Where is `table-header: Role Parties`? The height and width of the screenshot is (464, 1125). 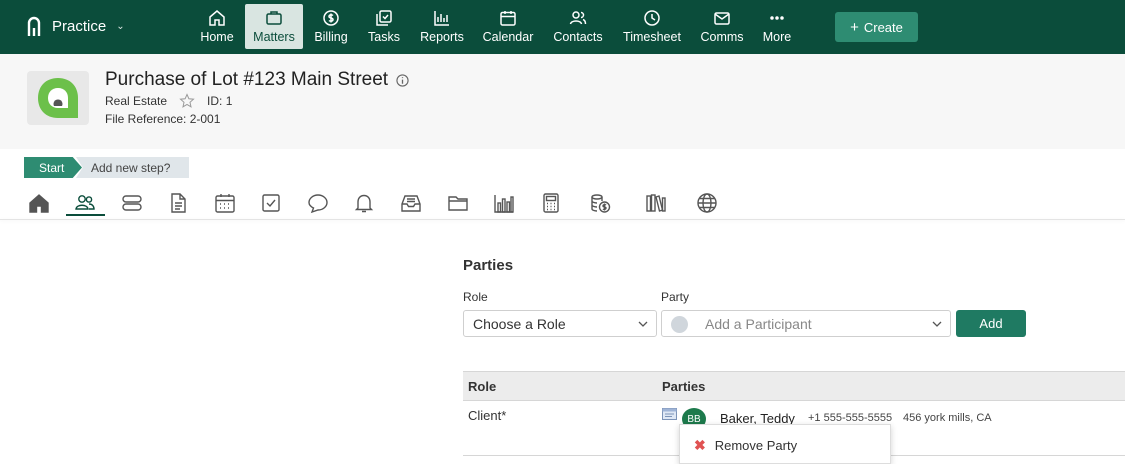 table-header: Role Parties is located at coordinates (794, 386).